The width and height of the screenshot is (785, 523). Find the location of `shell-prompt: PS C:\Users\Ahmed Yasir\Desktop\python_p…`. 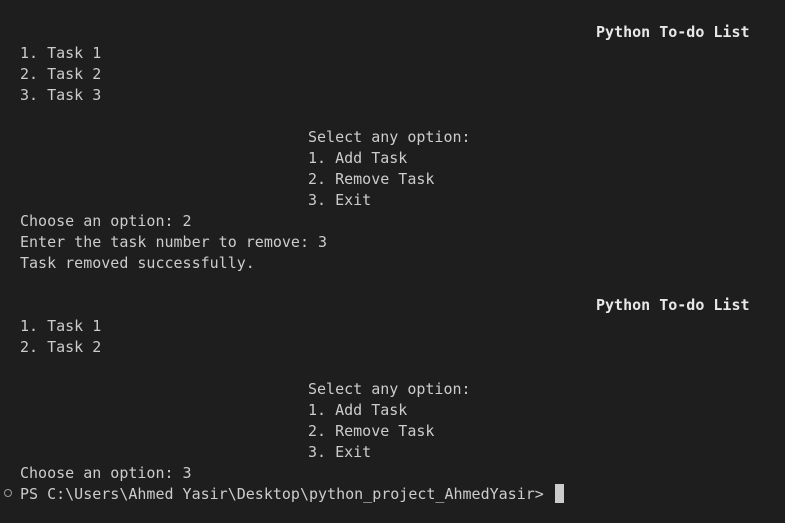

shell-prompt: PS C:\Users\Ahmed Yasir\Desktop\python_p… is located at coordinates (292, 494).